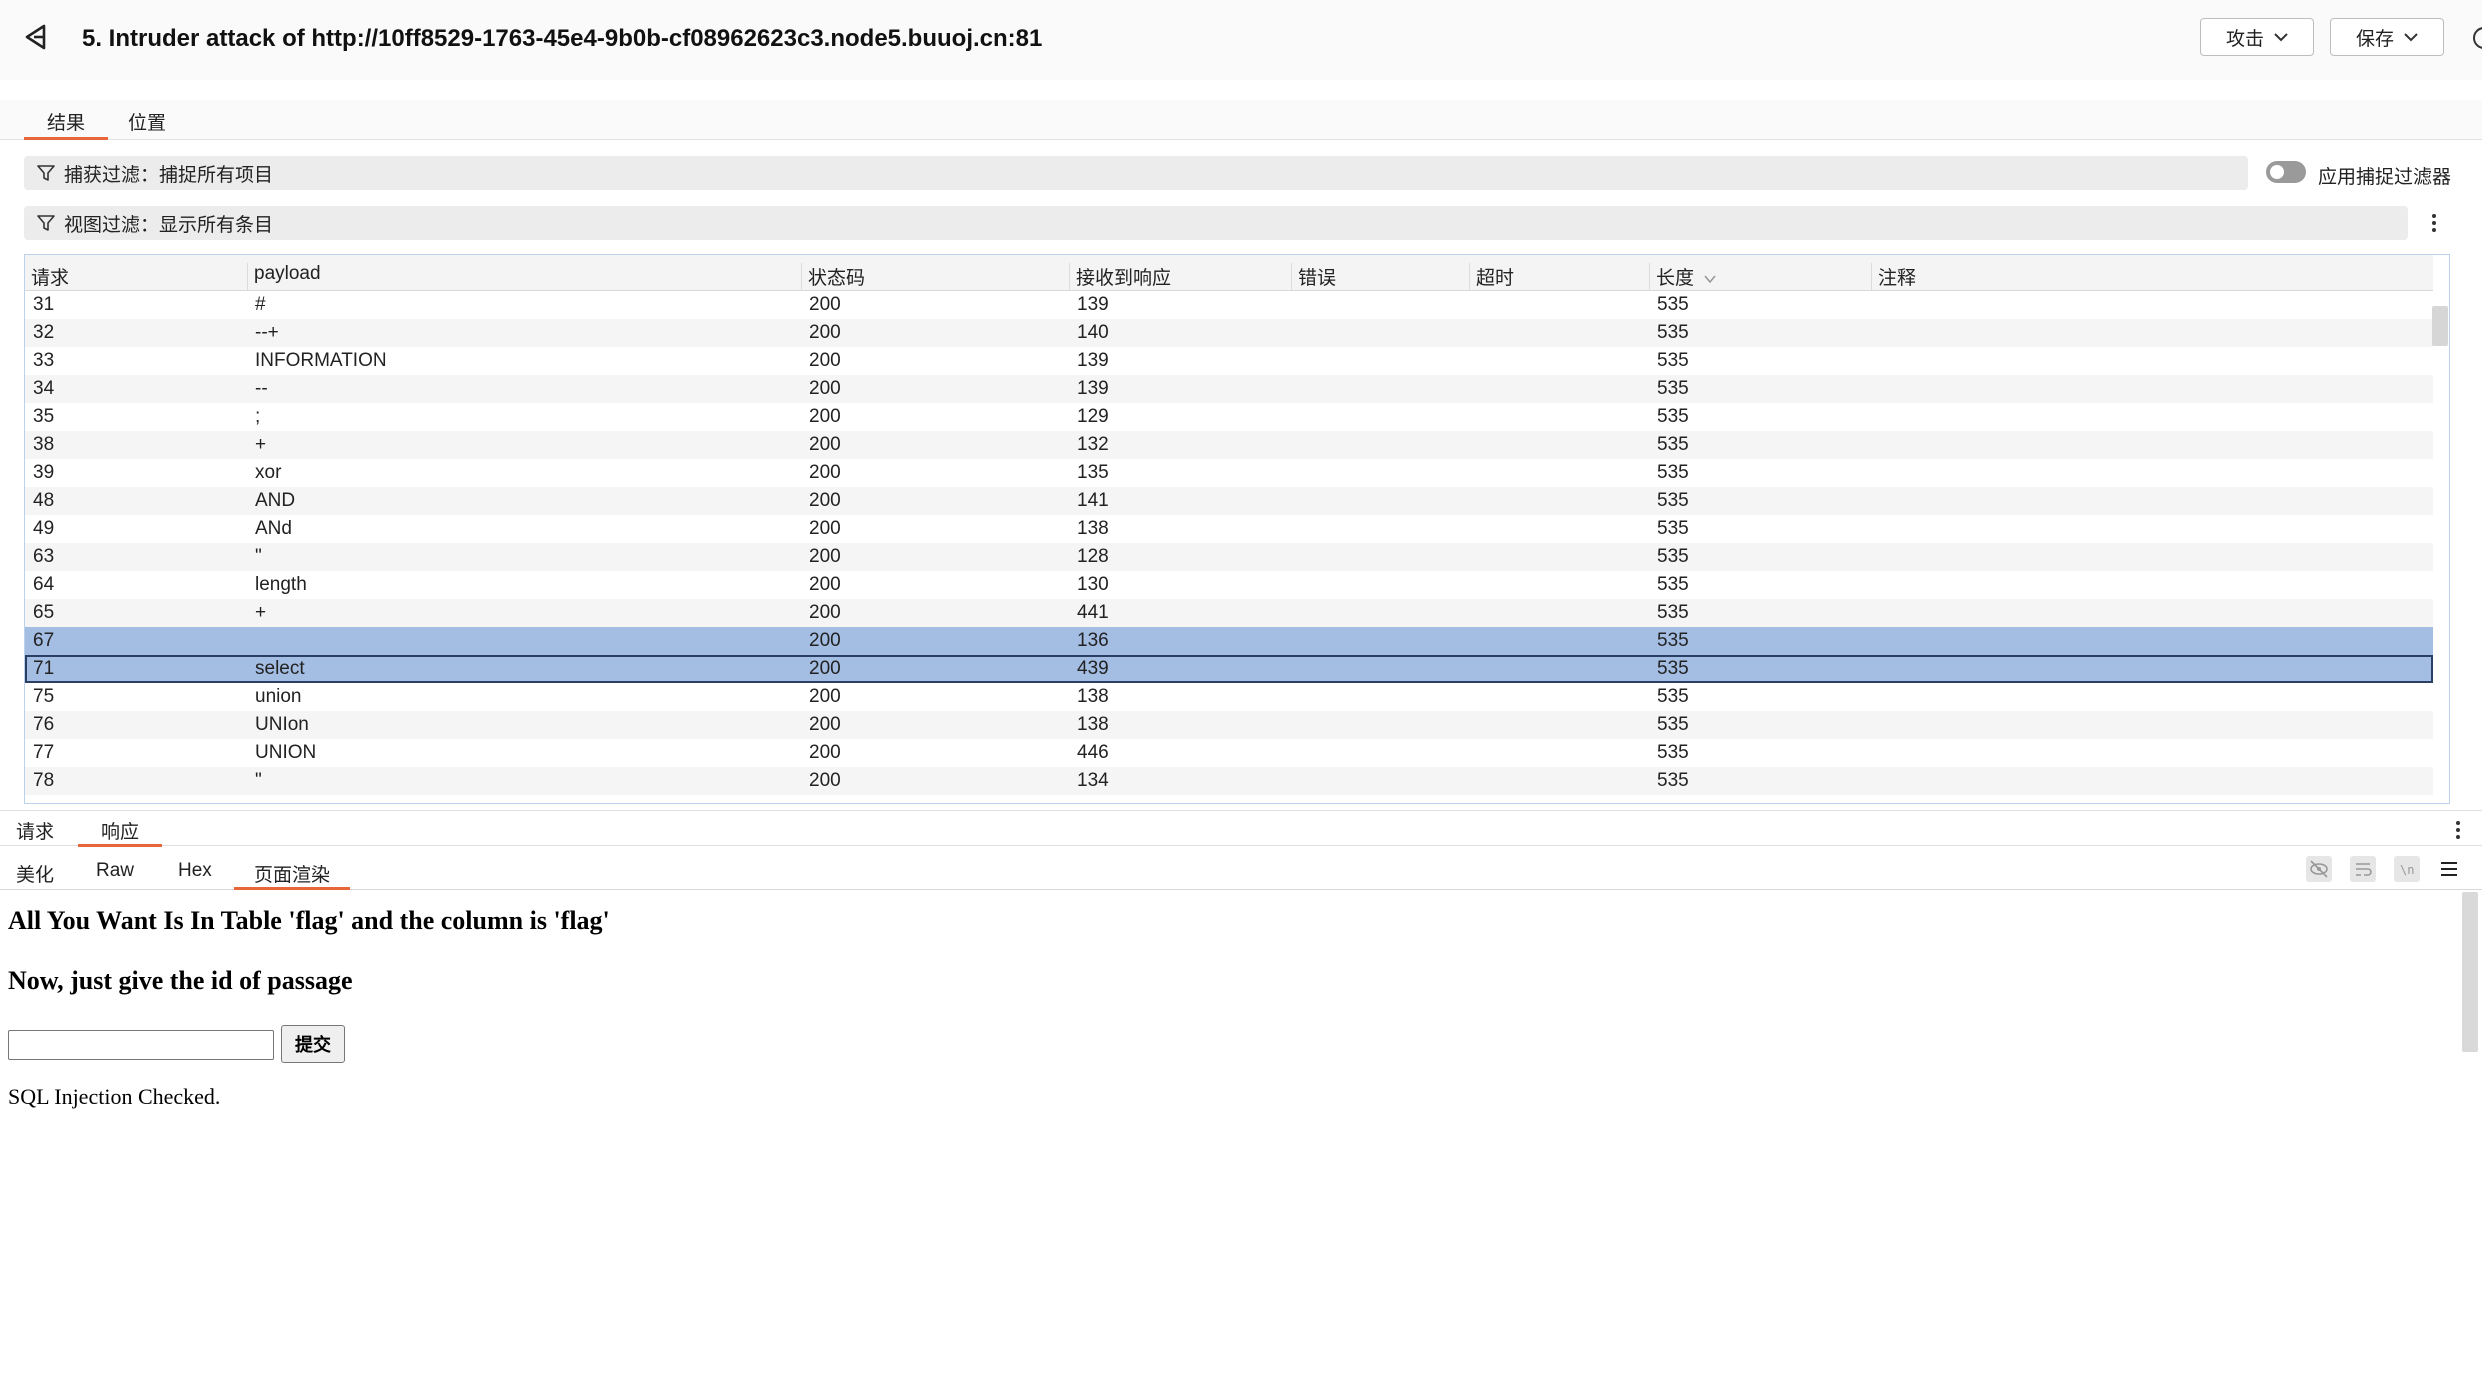 The height and width of the screenshot is (1380, 2482). I want to click on cell-payload: union, so click(278, 696).